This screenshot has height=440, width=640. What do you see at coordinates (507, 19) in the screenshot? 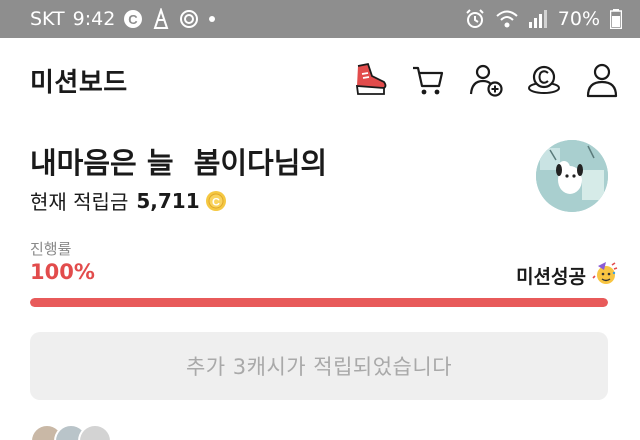
I see `wifi-icon` at bounding box center [507, 19].